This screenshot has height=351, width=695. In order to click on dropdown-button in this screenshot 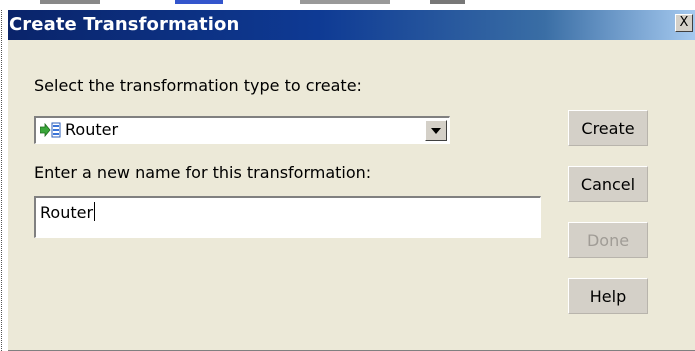, I will do `click(436, 130)`.